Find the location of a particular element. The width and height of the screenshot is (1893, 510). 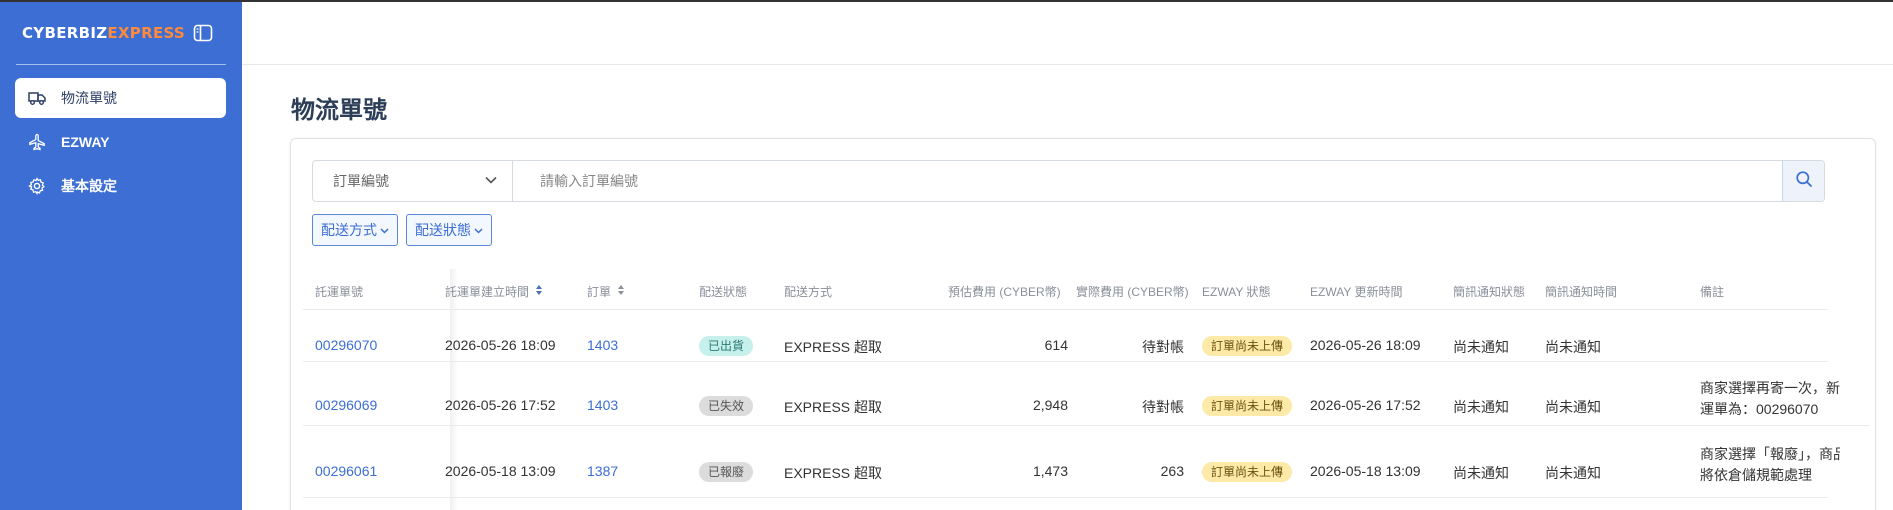

brand-logo: CYBERBIZEXPRESS is located at coordinates (103, 34).